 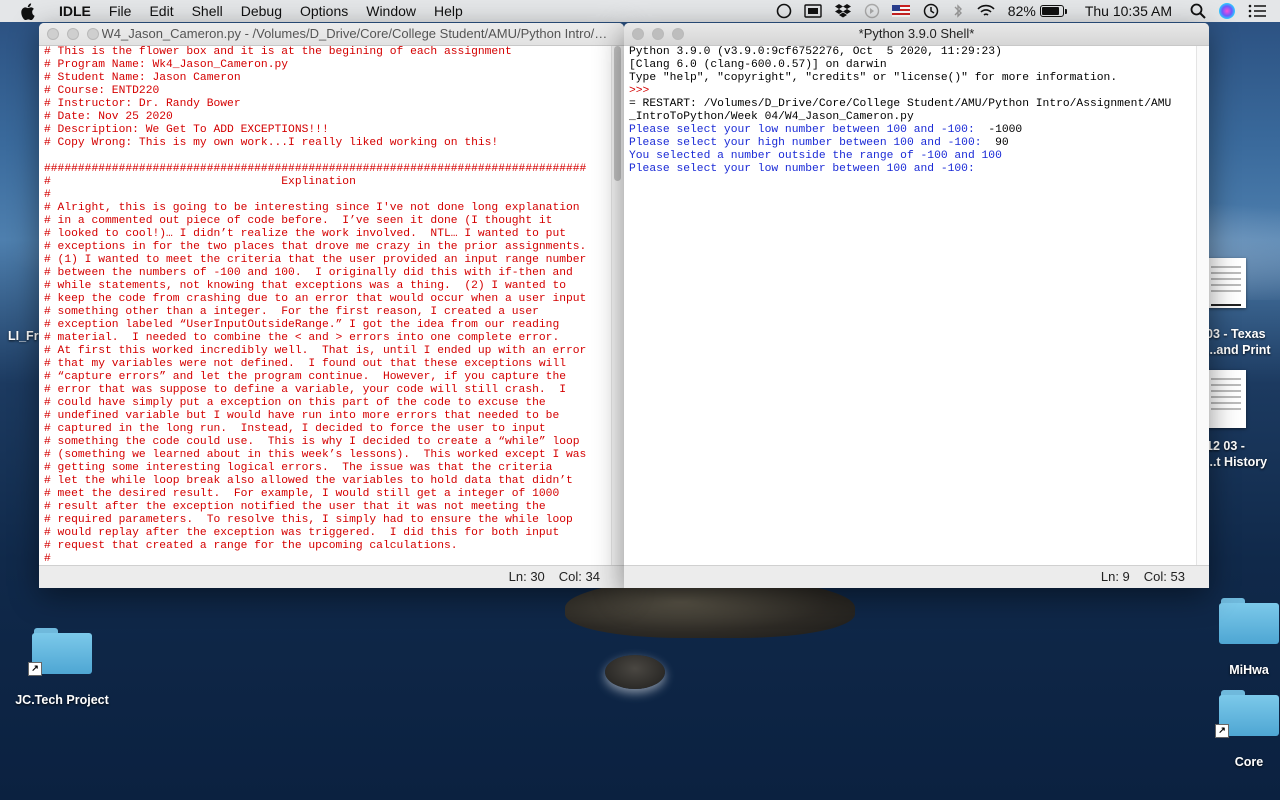 I want to click on editor-line-number: Ln: 30, so click(x=526, y=576).